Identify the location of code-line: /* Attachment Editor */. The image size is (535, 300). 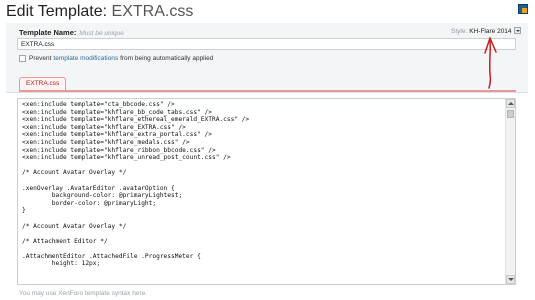
(65, 241).